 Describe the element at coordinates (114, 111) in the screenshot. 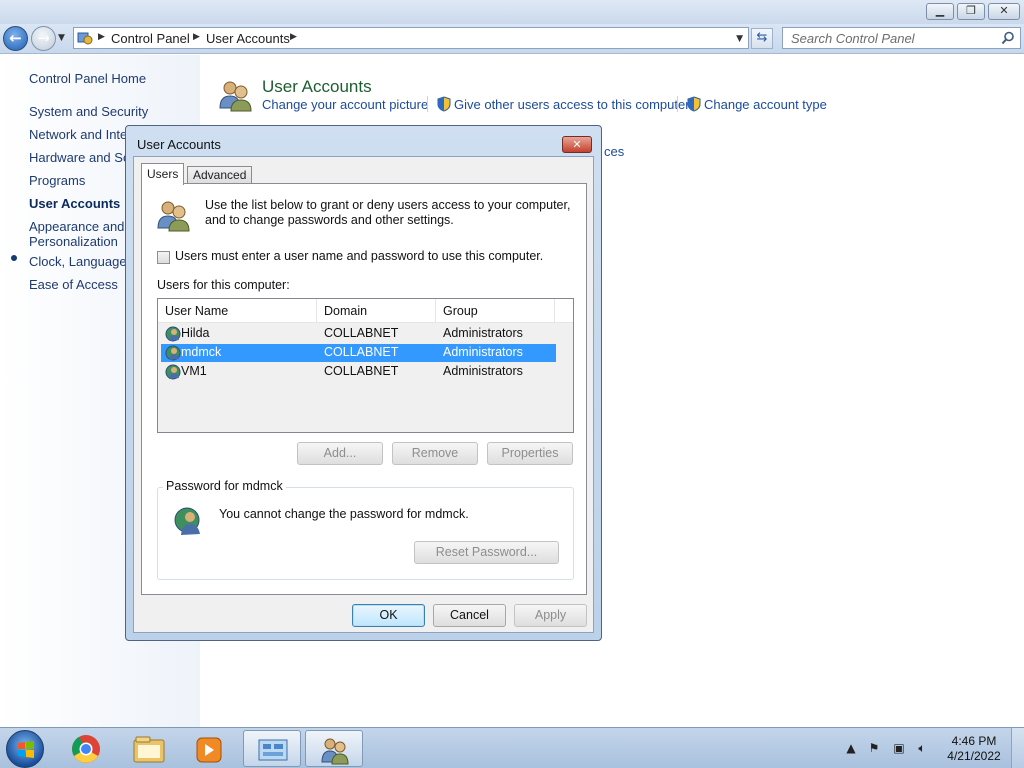

I see `nav-system-and-security: System and Security` at that location.